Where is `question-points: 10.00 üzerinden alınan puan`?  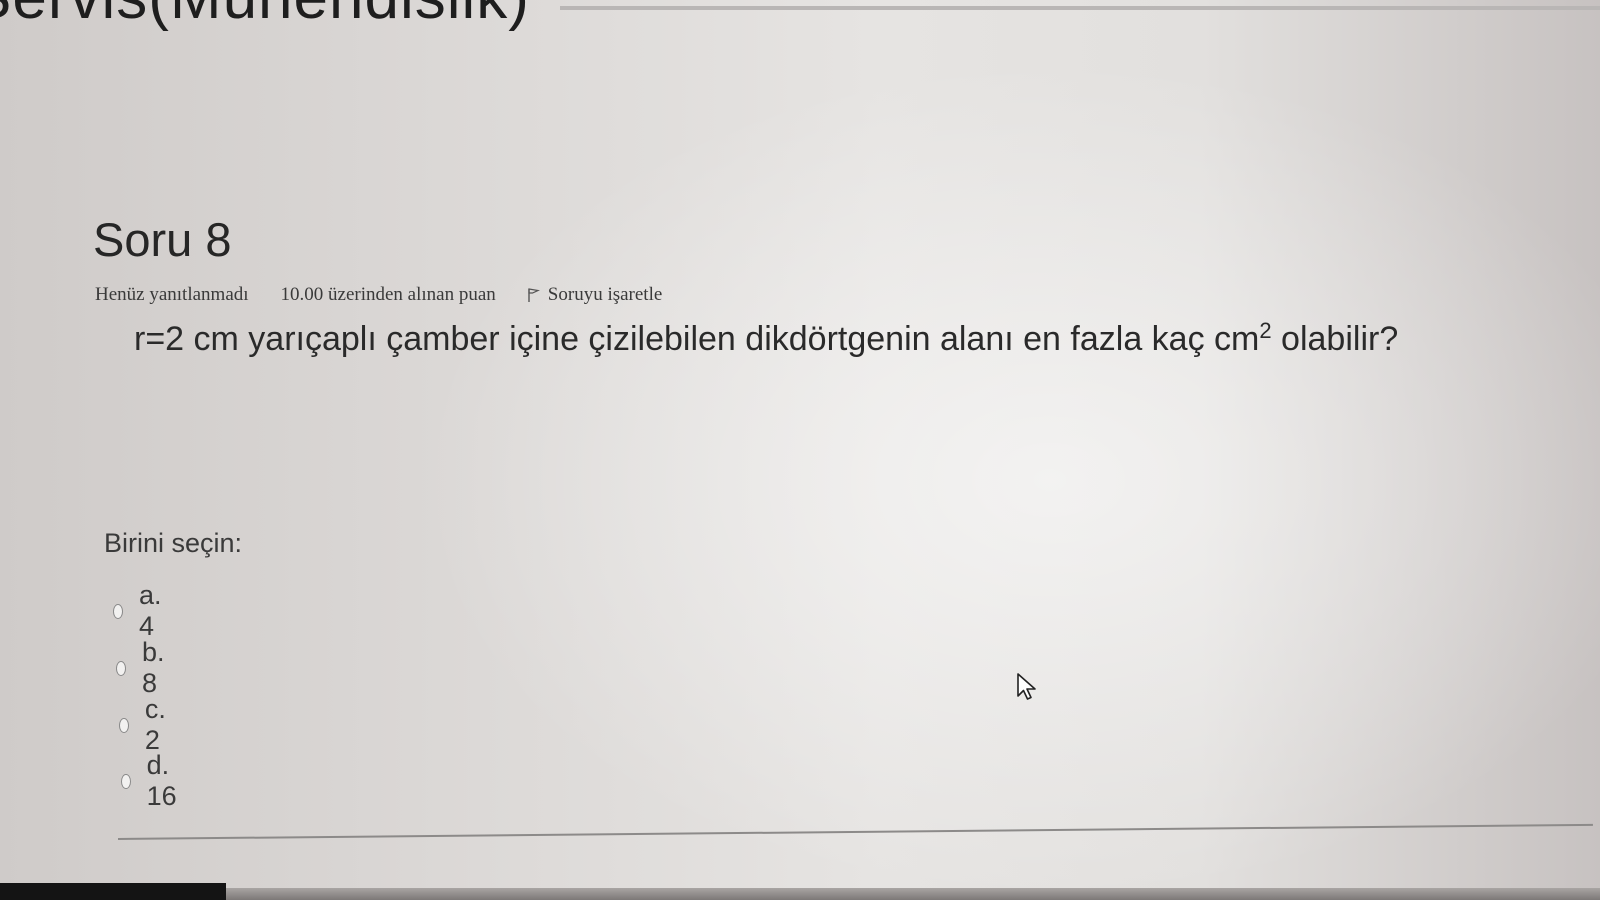 question-points: 10.00 üzerinden alınan puan is located at coordinates (388, 294).